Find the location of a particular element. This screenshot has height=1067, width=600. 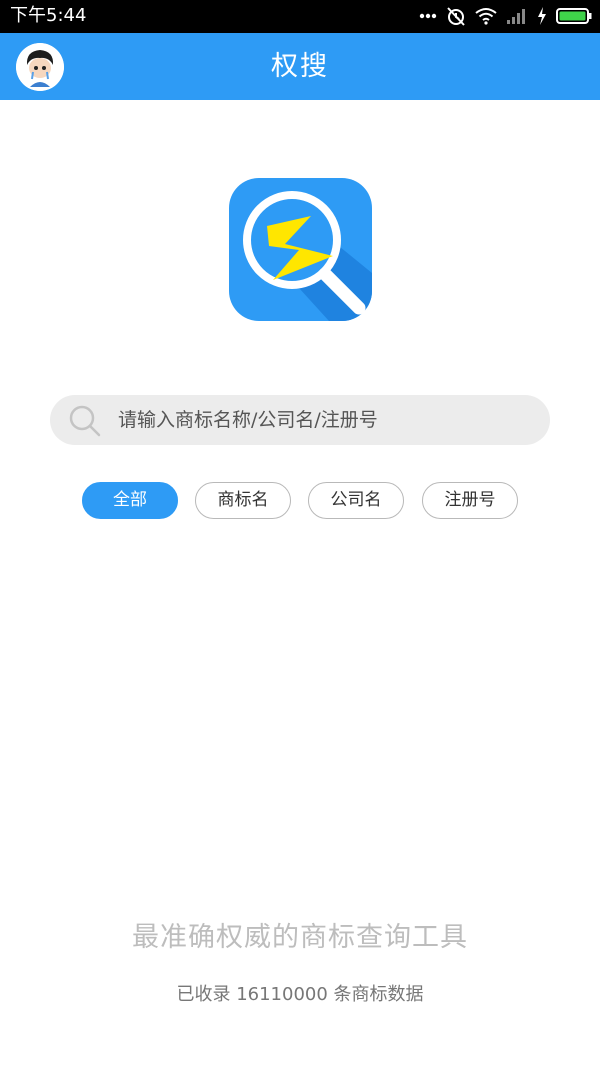

app-logo is located at coordinates (300, 249).